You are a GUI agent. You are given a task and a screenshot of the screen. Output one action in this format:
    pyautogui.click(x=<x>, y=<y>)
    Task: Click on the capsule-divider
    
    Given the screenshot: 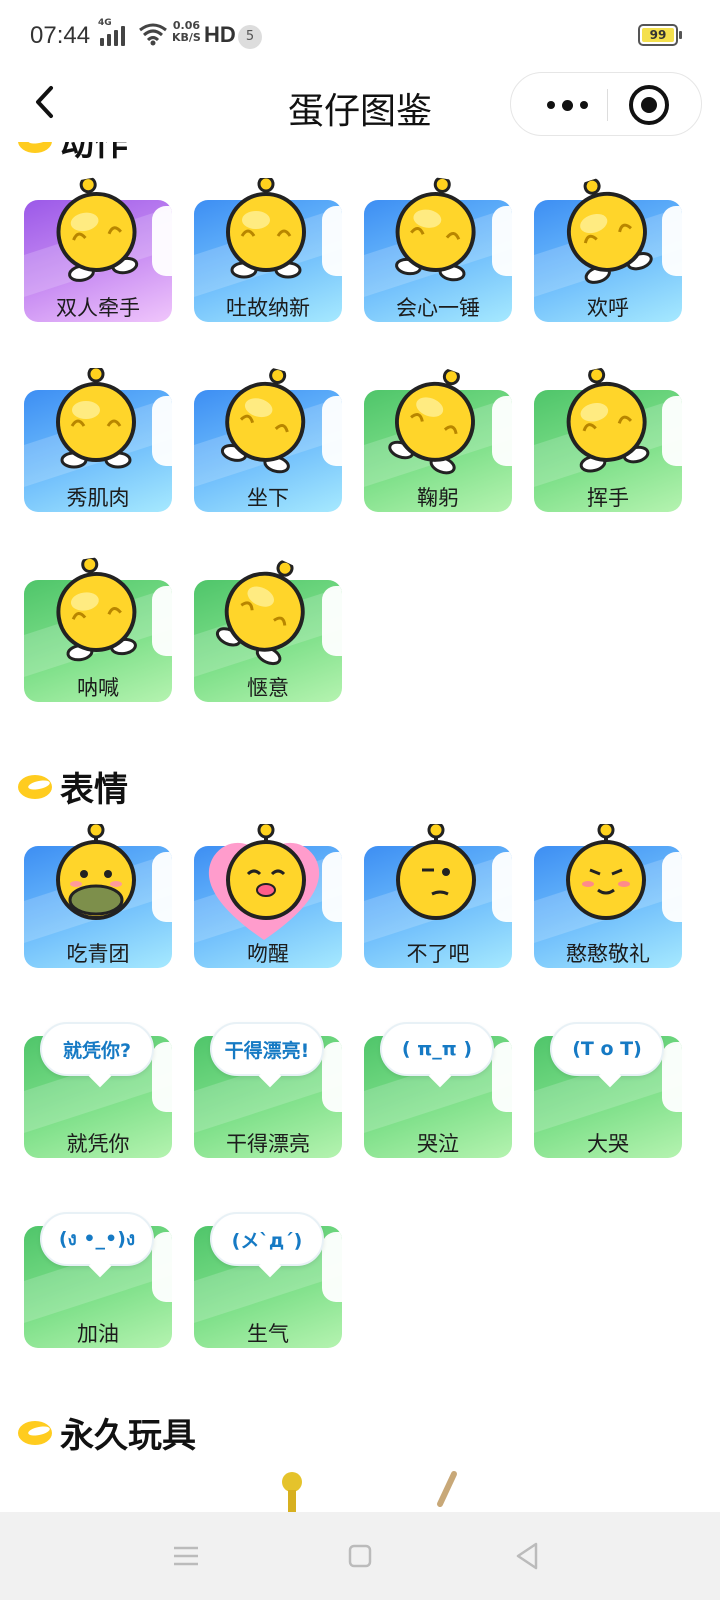 What is the action you would take?
    pyautogui.click(x=607, y=105)
    